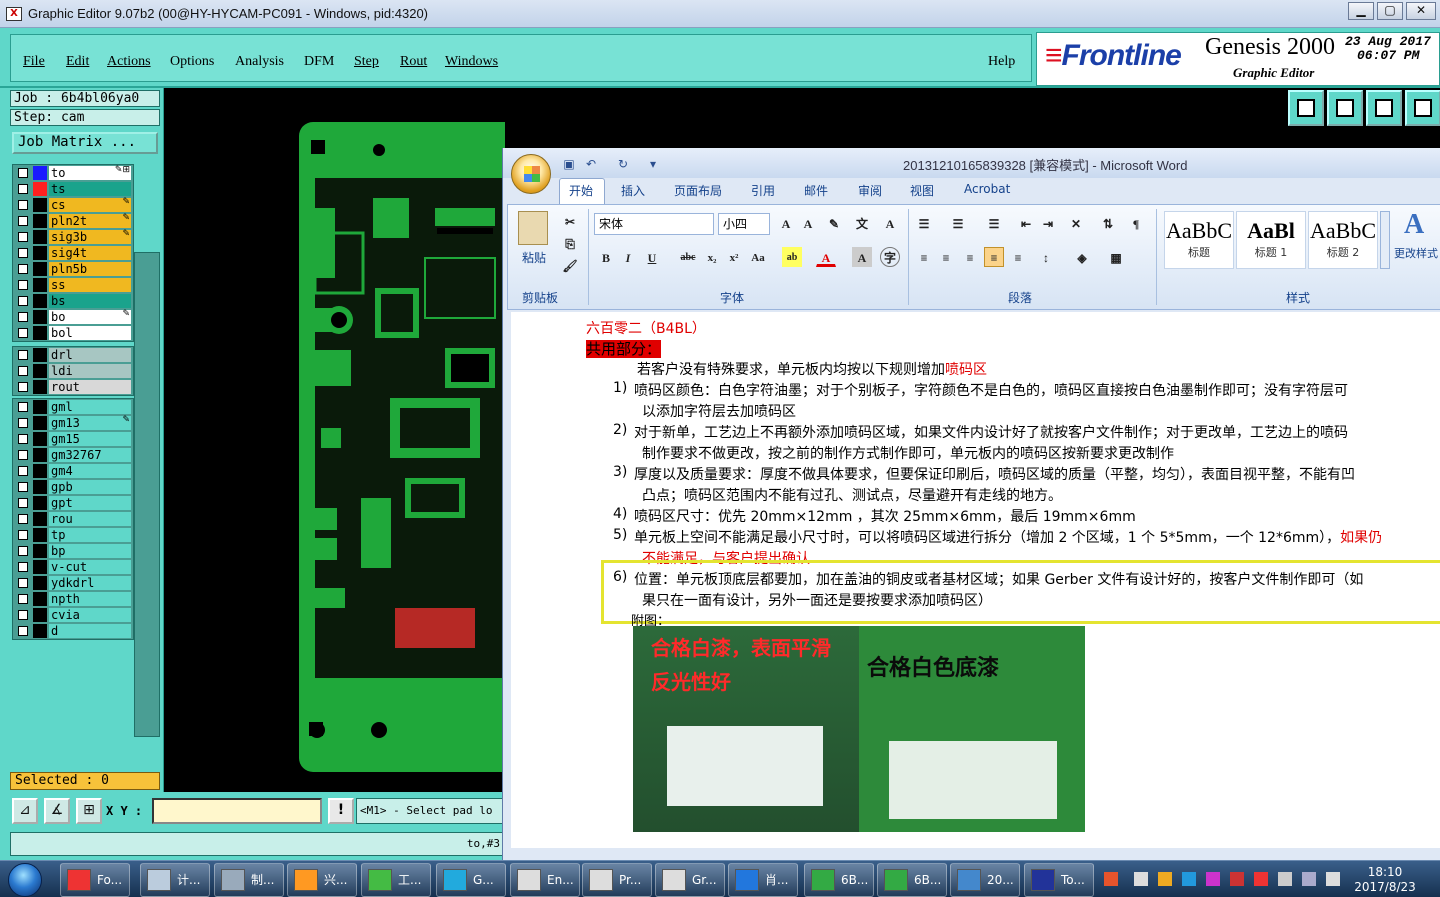 The image size is (1440, 897). What do you see at coordinates (237, 811) in the screenshot?
I see `xy-input` at bounding box center [237, 811].